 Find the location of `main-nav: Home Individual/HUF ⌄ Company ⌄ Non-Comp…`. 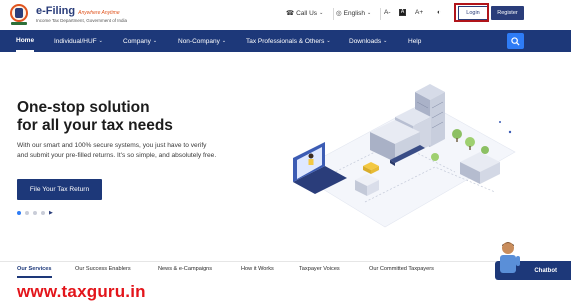

main-nav: Home Individual/HUF ⌄ Company ⌄ Non-Comp… is located at coordinates (285, 41).